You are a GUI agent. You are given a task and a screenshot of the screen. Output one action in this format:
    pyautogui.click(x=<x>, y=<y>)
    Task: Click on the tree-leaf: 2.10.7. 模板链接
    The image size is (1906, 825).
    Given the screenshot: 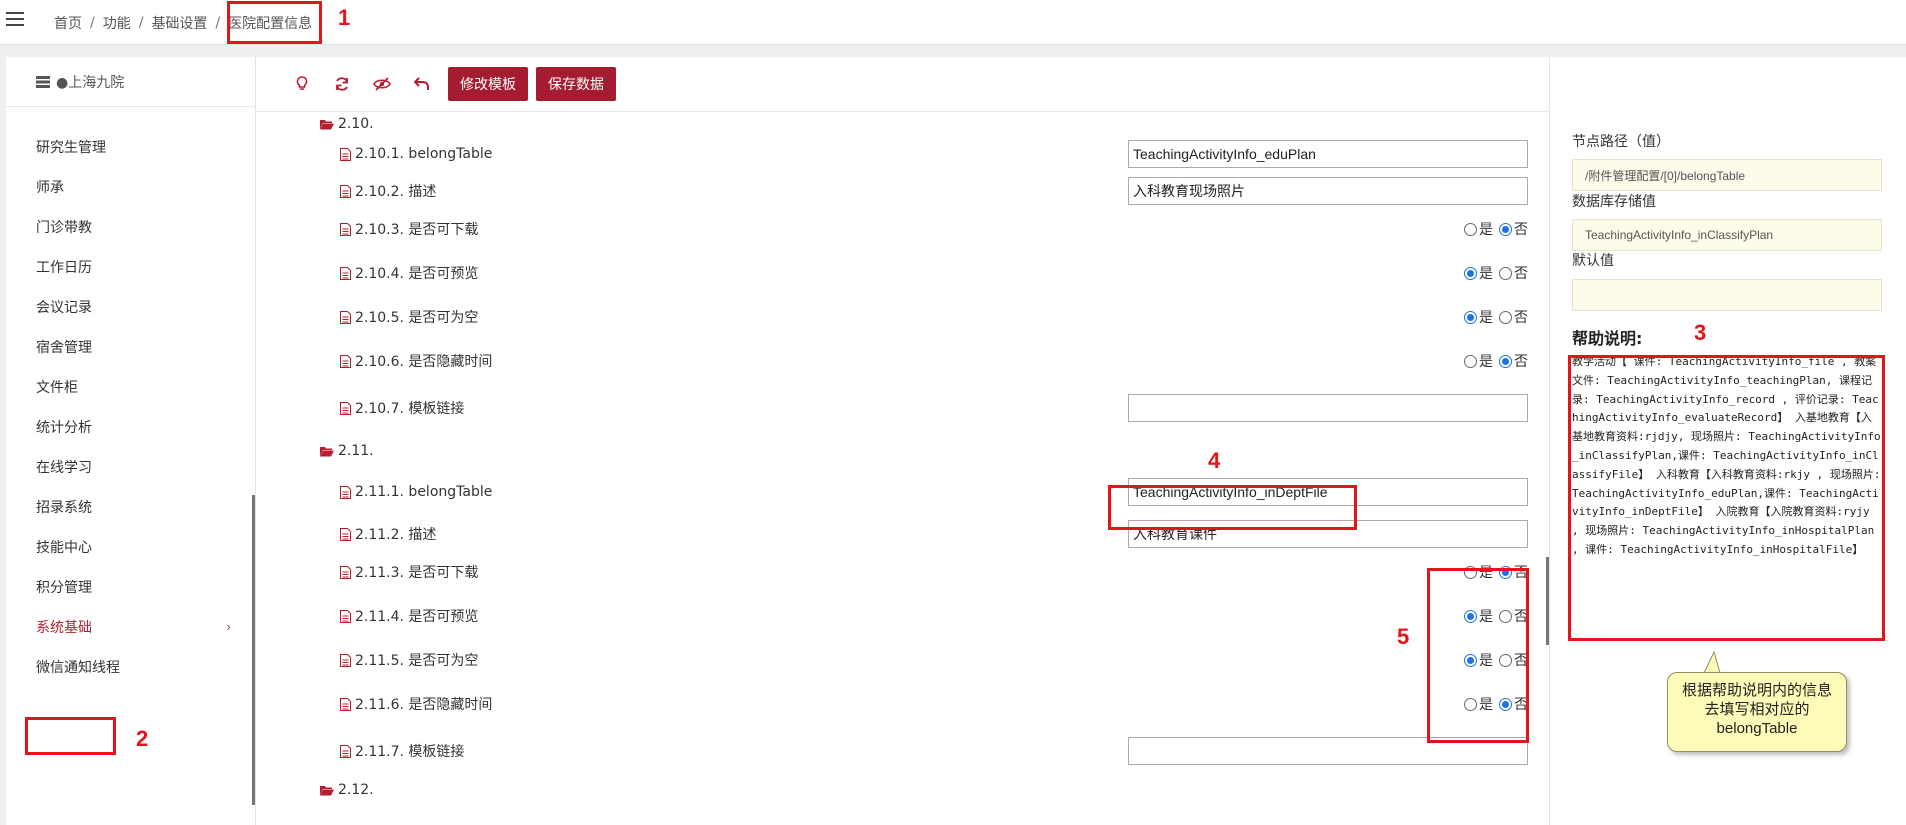 What is the action you would take?
    pyautogui.click(x=402, y=408)
    